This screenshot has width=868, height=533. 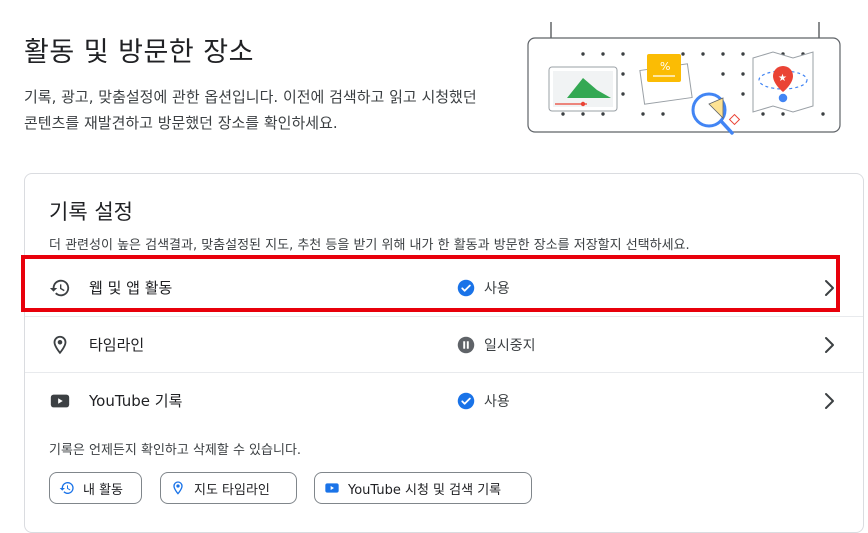 What do you see at coordinates (444, 344) in the screenshot?
I see `timeline-row: 타임라인 일시중지` at bounding box center [444, 344].